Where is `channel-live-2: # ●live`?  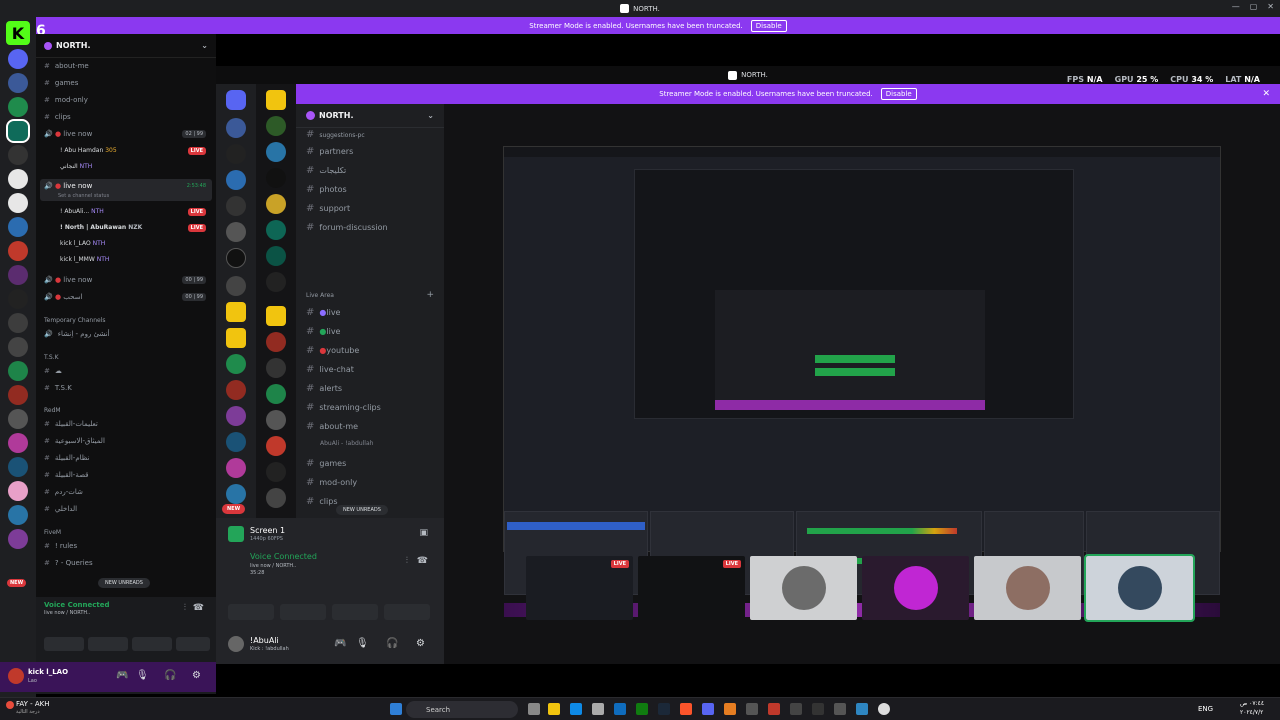 channel-live-2: # ●live is located at coordinates (323, 331).